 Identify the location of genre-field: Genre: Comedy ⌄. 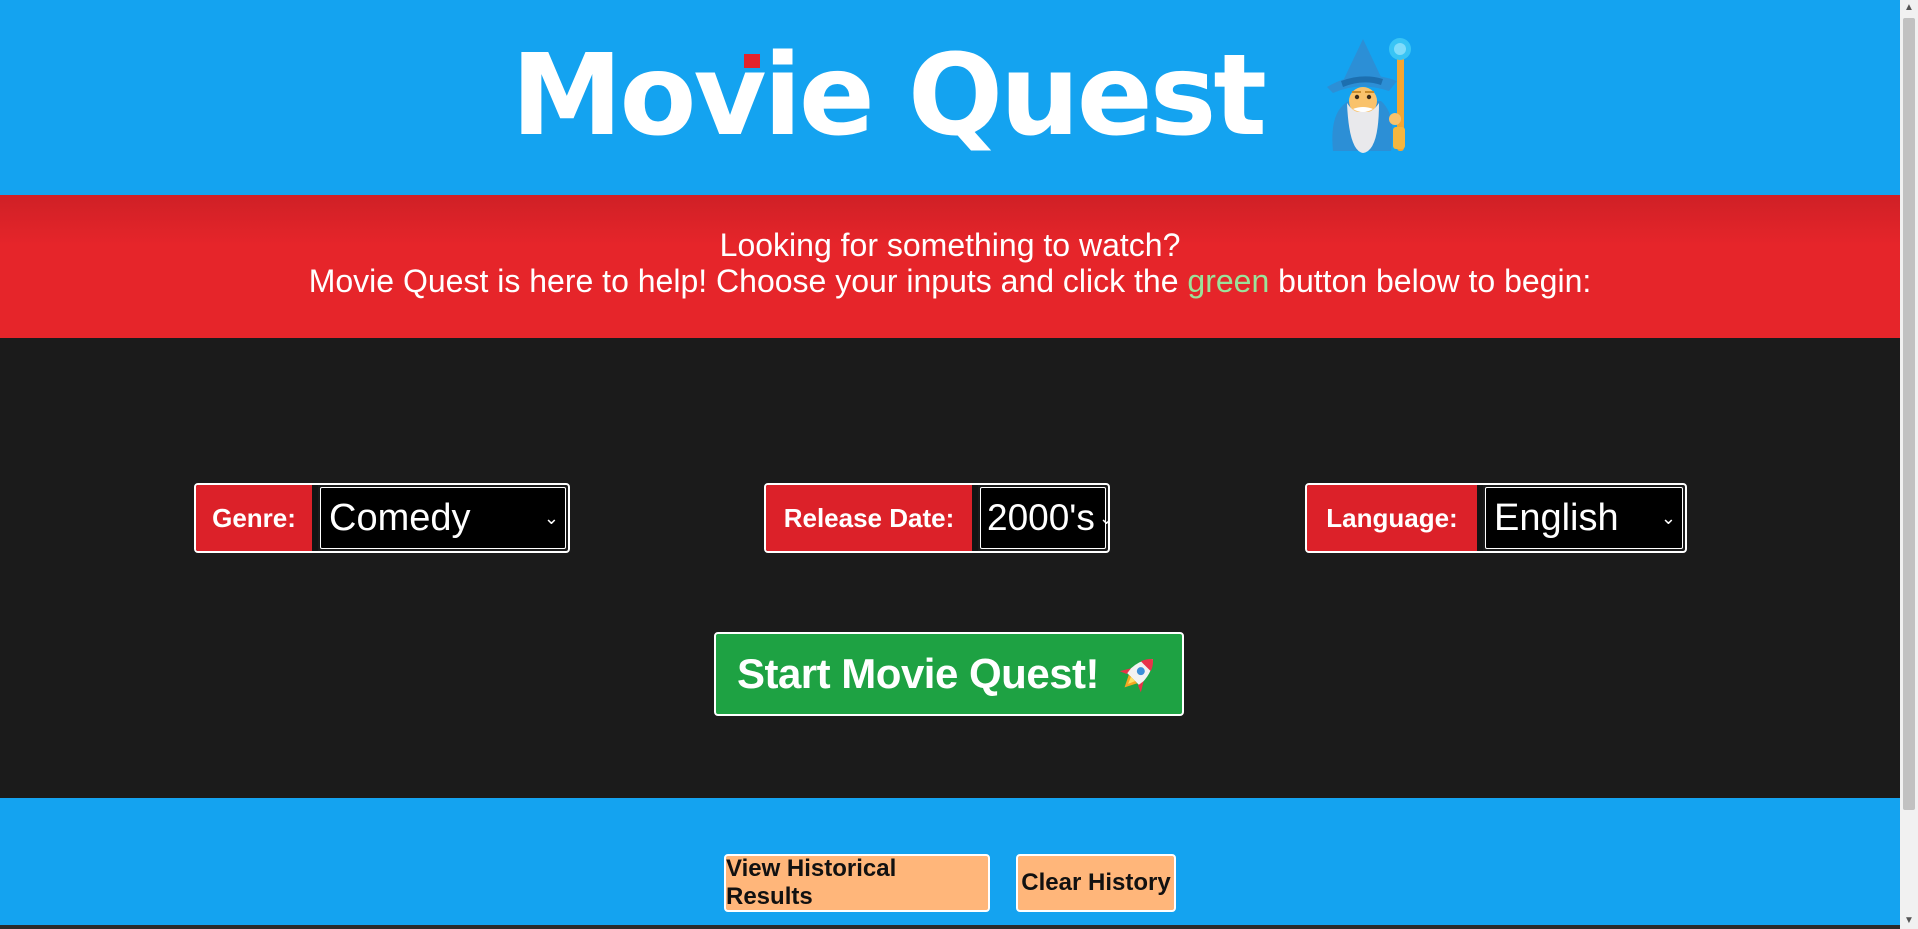
(382, 518).